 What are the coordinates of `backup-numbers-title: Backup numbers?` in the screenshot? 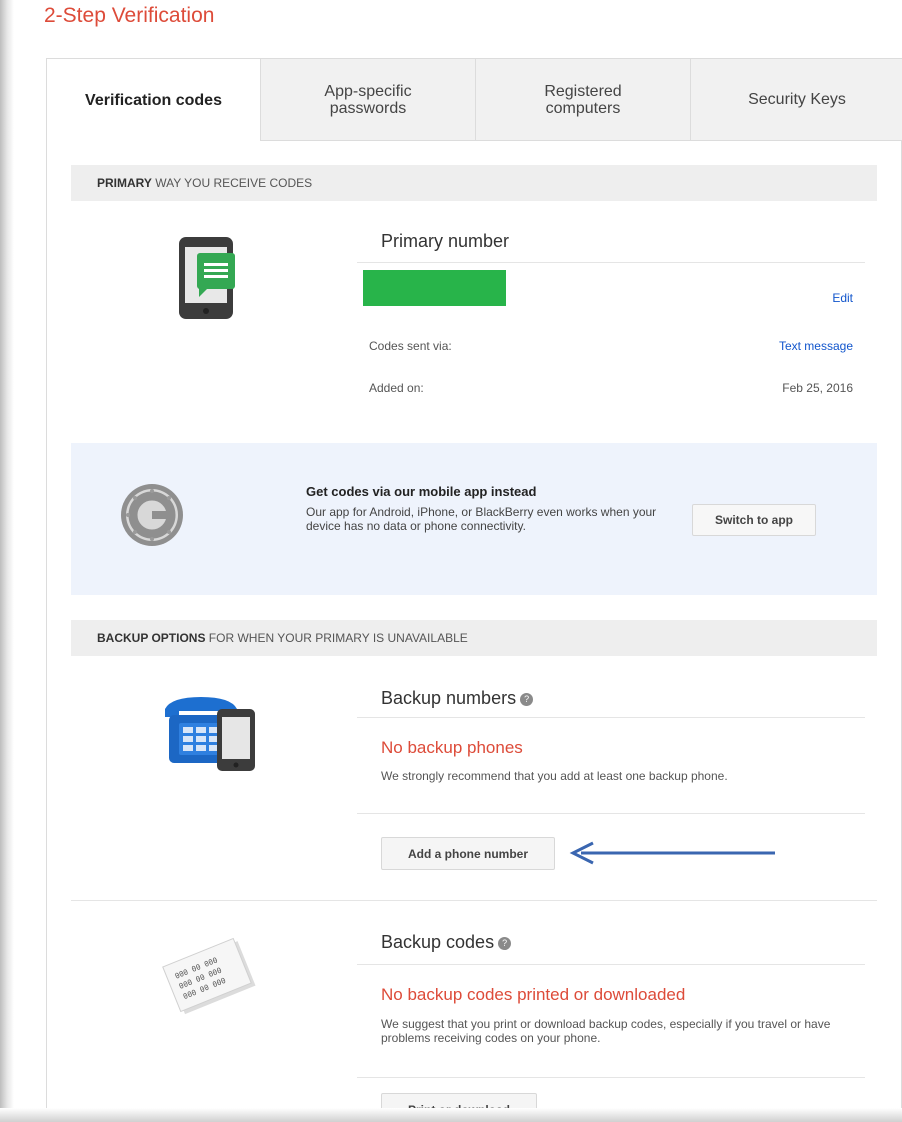 It's located at (457, 698).